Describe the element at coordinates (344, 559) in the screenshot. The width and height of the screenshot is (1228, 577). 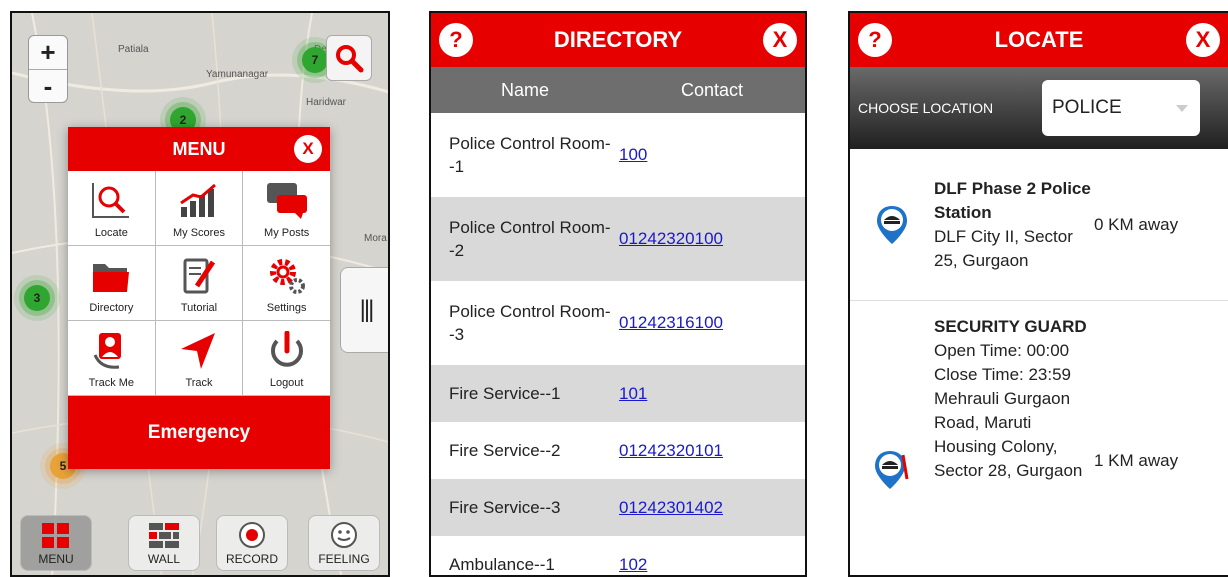
I see `toolbar-label: FEELING` at that location.